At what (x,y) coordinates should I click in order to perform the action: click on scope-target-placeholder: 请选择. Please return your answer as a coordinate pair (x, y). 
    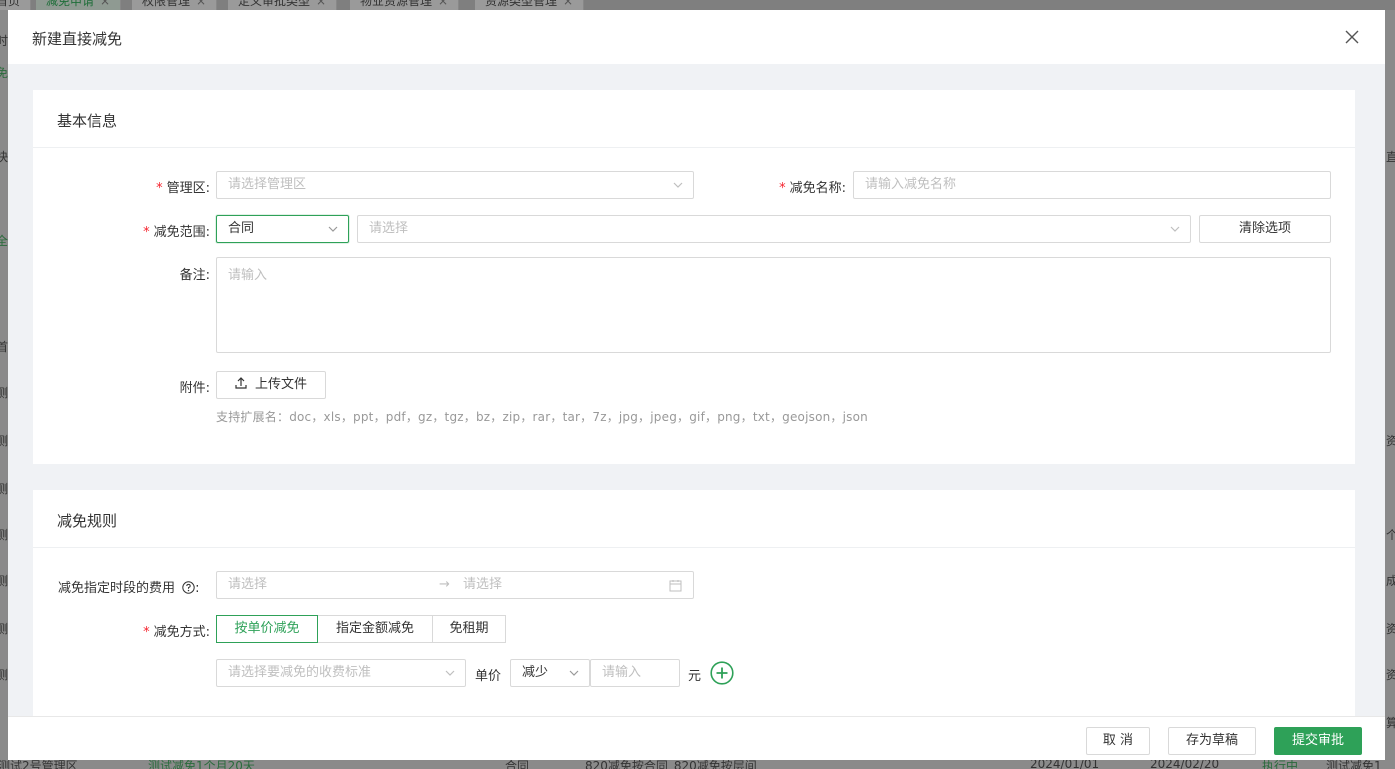
    Looking at the image, I should click on (389, 228).